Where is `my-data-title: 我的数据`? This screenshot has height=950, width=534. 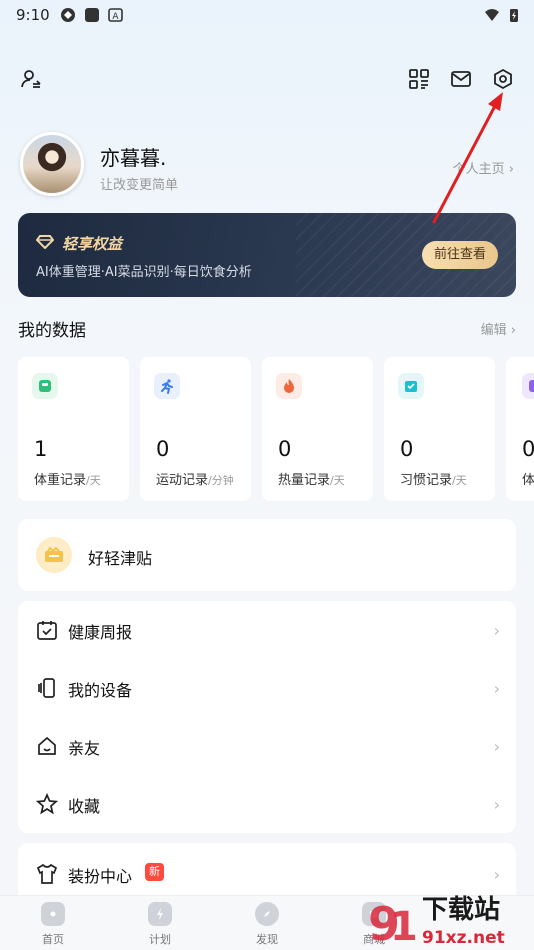
my-data-title: 我的数据 is located at coordinates (52, 331).